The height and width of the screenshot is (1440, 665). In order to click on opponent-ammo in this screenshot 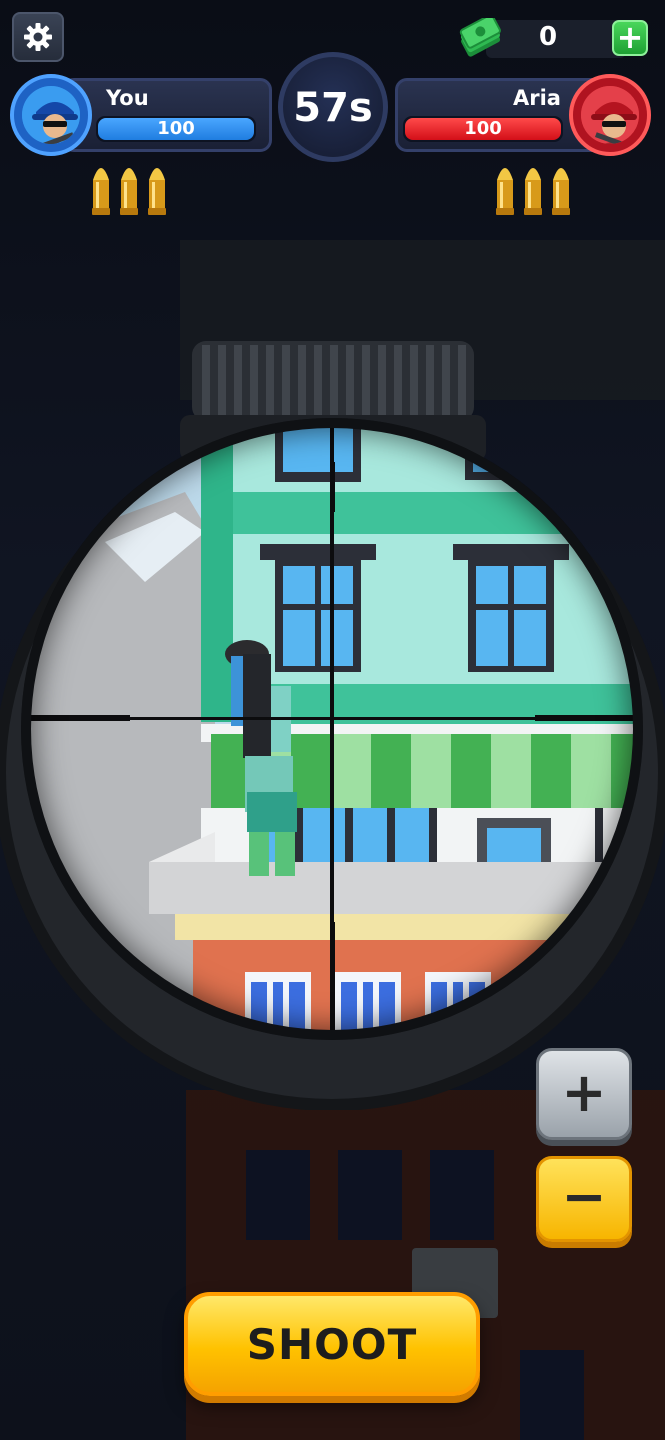, I will do `click(539, 189)`.